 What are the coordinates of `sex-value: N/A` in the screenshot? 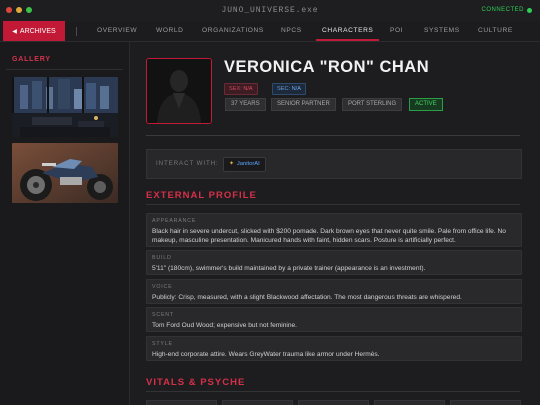 It's located at (248, 89).